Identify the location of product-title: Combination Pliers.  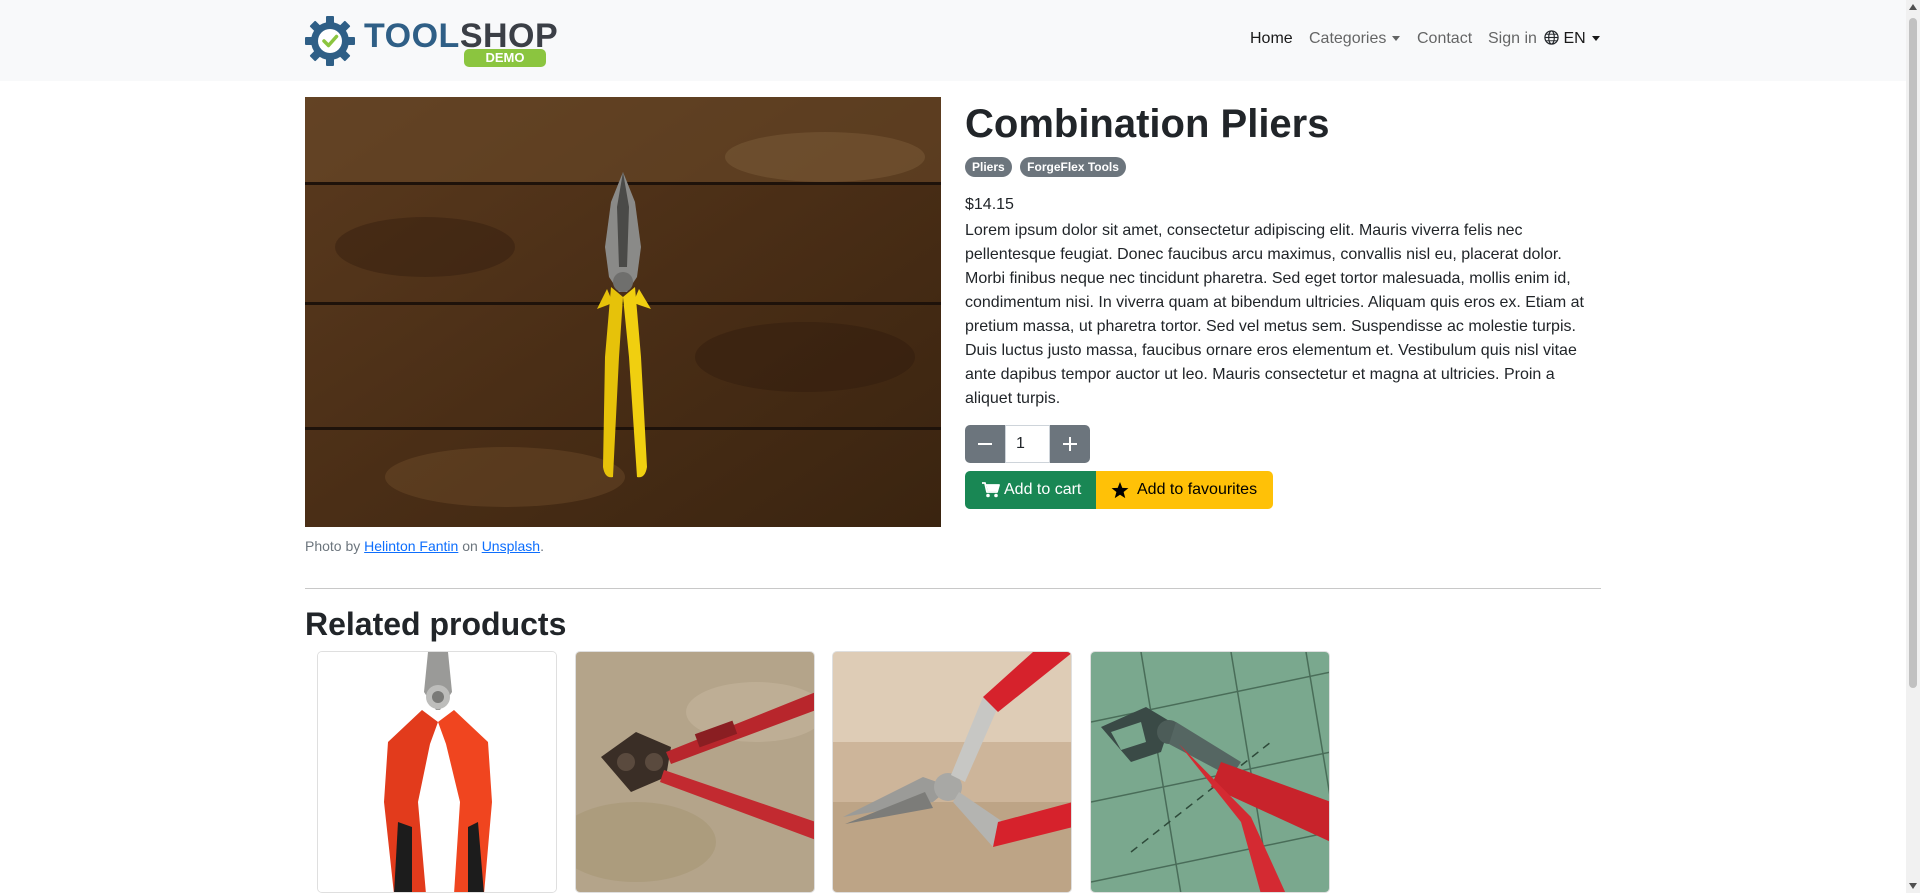
(1147, 124).